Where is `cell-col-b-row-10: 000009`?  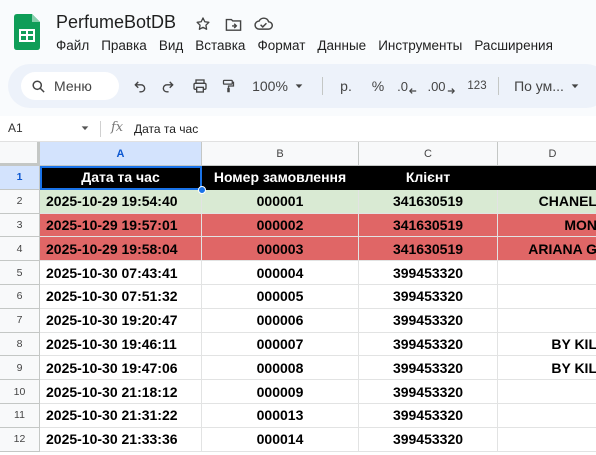 cell-col-b-row-10: 000009 is located at coordinates (280, 392).